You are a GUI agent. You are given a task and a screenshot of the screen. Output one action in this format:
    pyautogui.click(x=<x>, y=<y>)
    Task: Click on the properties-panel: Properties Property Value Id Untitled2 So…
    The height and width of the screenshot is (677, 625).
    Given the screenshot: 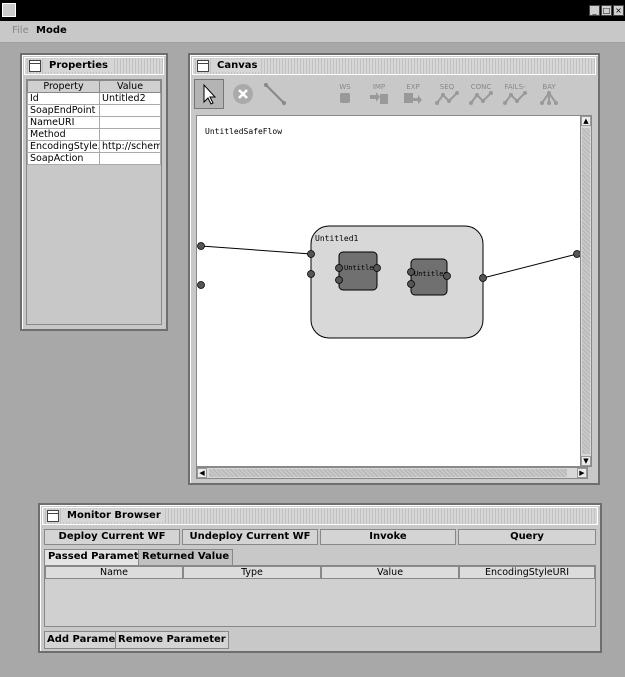 What is the action you would take?
    pyautogui.click(x=94, y=192)
    